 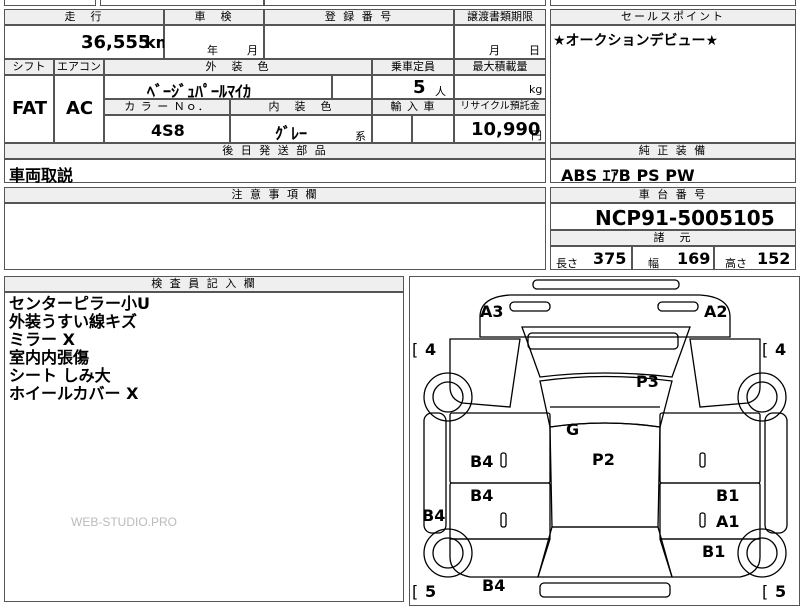 I want to click on front-left-fender, so click(x=485, y=373).